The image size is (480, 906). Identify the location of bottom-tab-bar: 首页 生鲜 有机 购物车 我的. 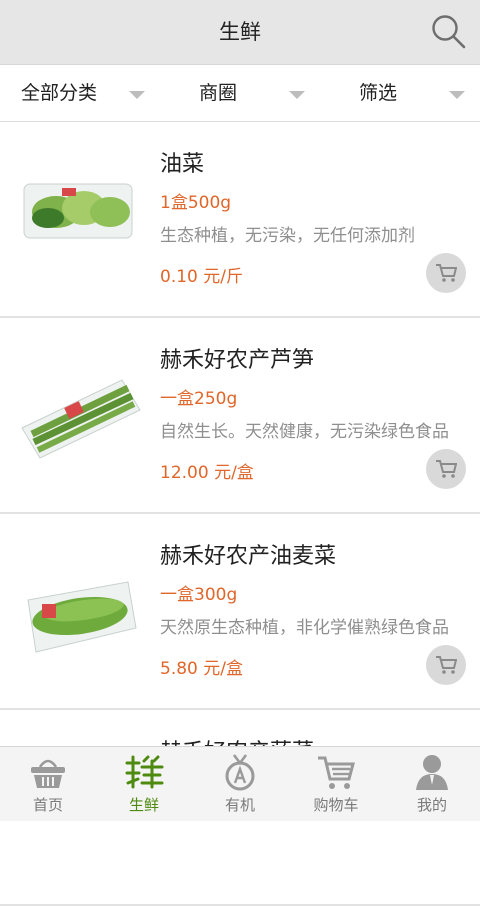
(240, 783).